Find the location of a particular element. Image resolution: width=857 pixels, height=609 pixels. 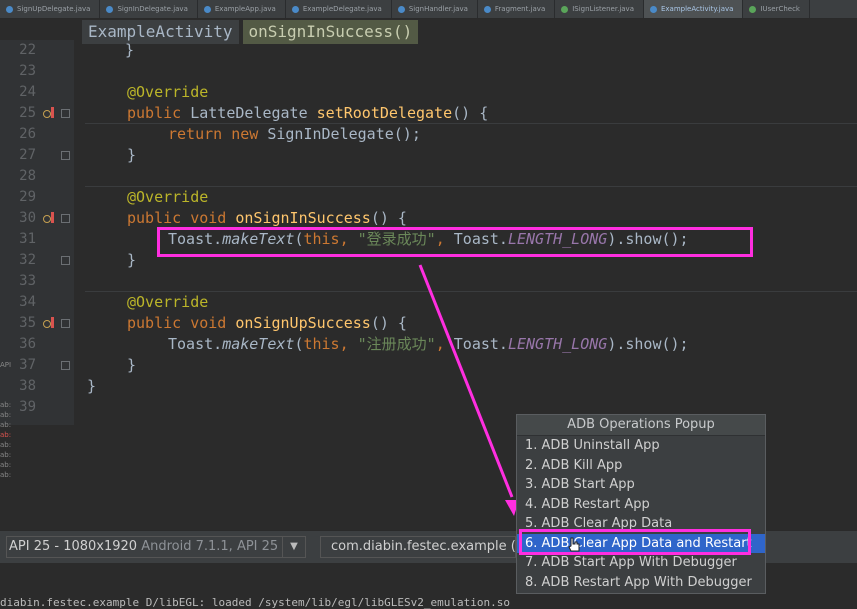

adb-uninstall-app-item: 1. ADB Uninstall App is located at coordinates (641, 446).